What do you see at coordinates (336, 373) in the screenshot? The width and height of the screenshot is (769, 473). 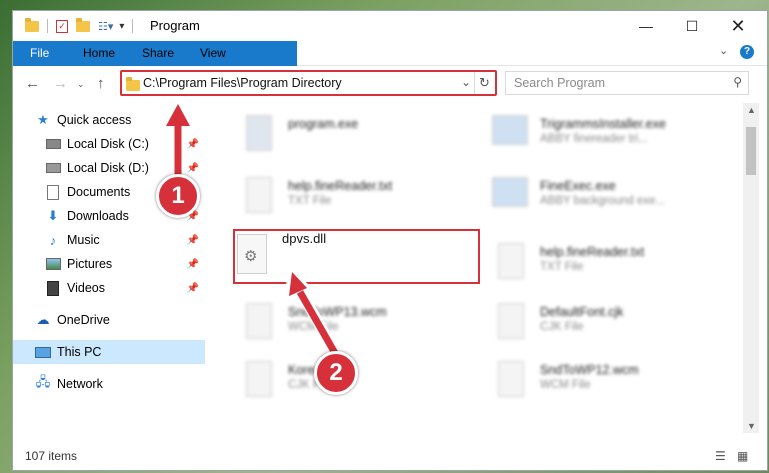 I see `step-2-badge: 2` at bounding box center [336, 373].